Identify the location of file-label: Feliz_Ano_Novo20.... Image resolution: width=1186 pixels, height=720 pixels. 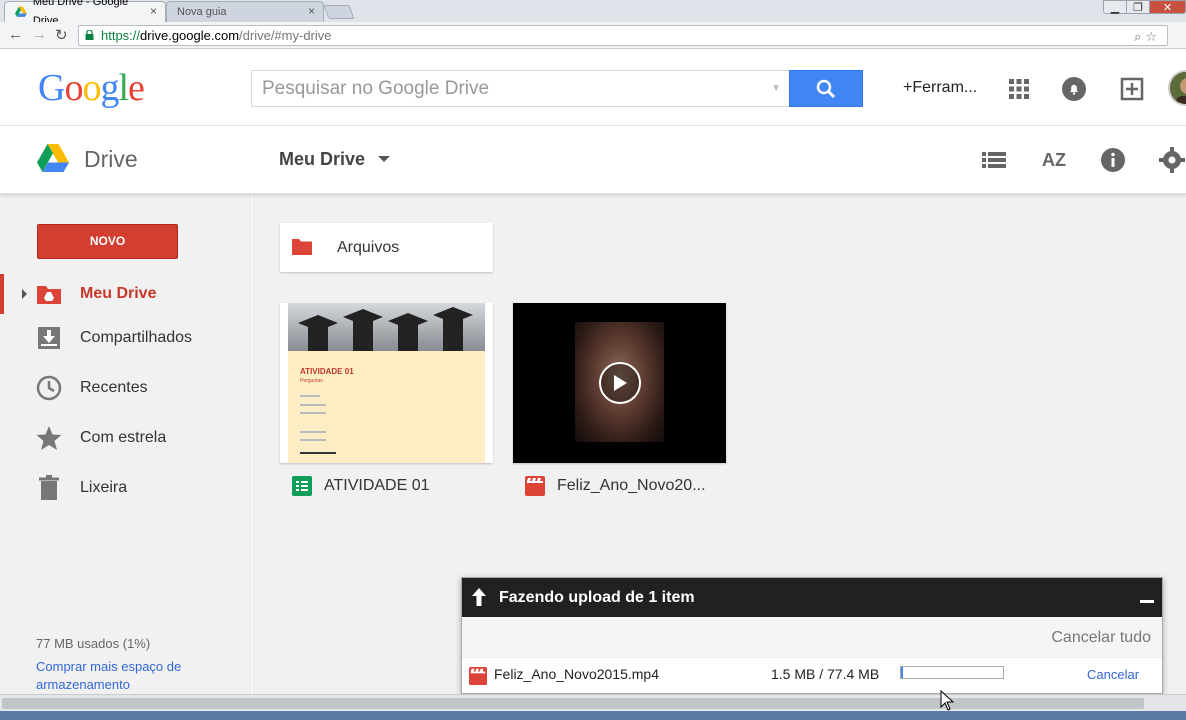
(625, 486).